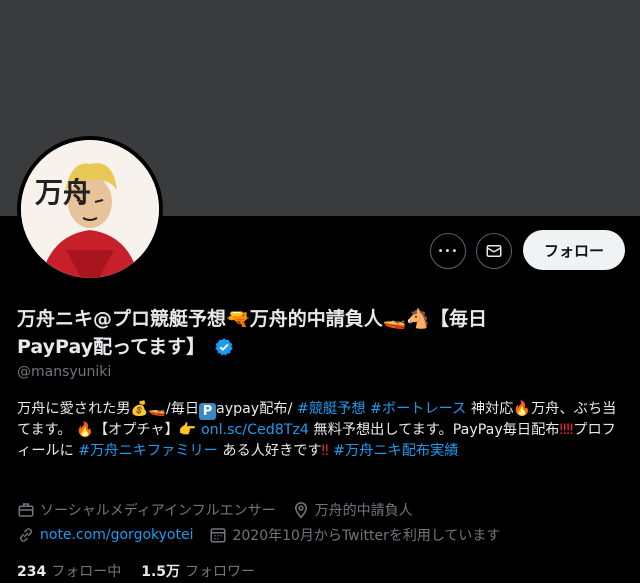  What do you see at coordinates (418, 409) in the screenshot?
I see `hashtag-link: #ボートレース` at bounding box center [418, 409].